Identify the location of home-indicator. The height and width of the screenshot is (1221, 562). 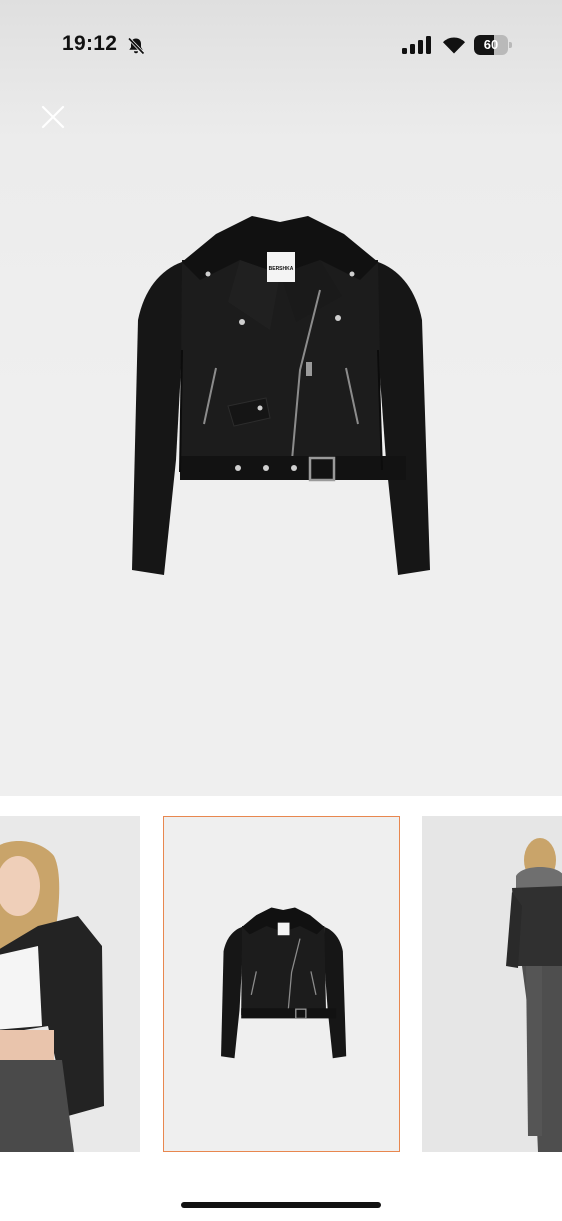
(281, 1205).